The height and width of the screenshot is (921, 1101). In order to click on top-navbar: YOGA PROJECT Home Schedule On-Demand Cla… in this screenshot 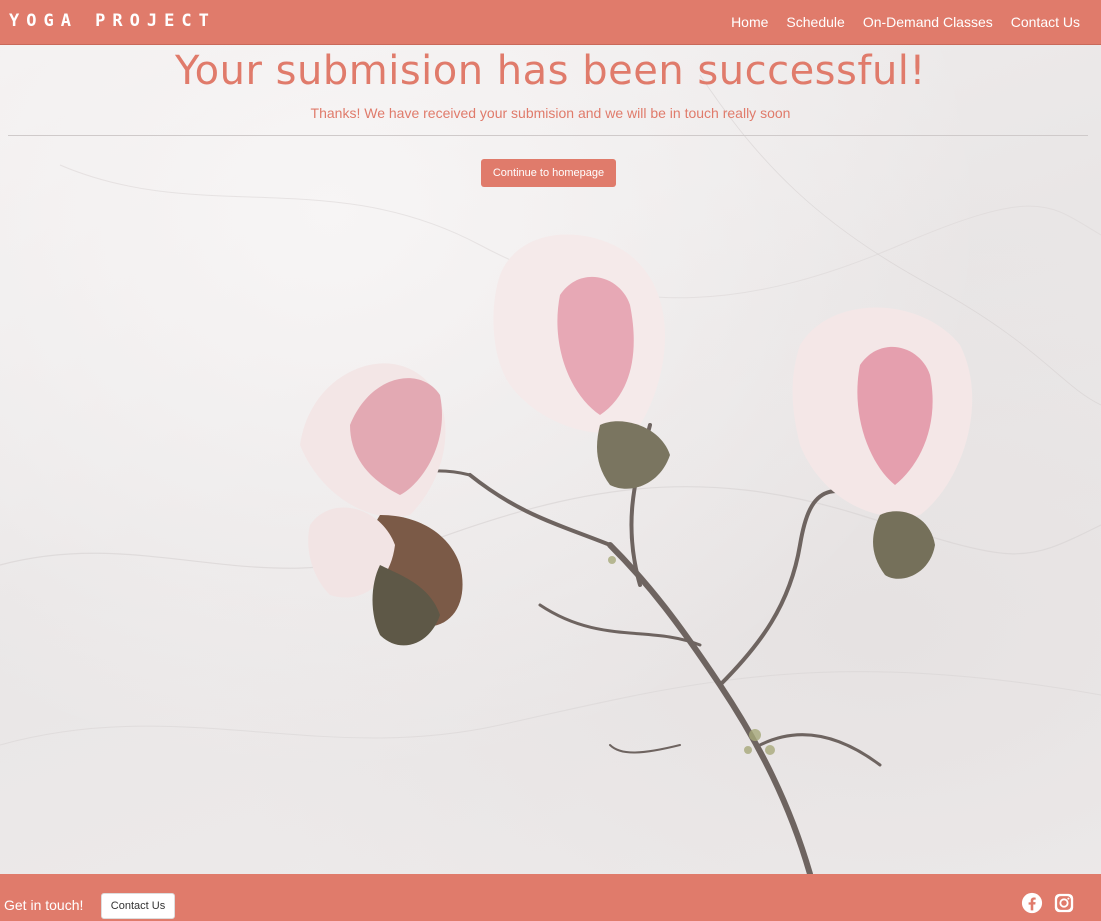, I will do `click(550, 22)`.